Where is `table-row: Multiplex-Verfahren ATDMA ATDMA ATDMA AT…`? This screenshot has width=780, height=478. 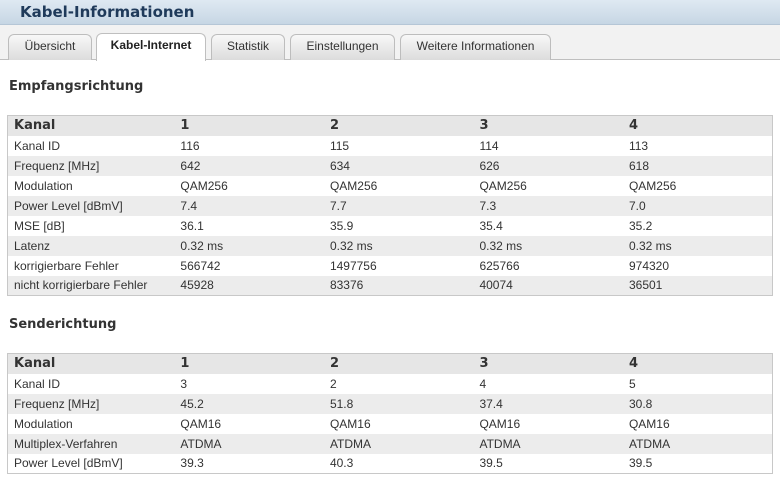
table-row: Multiplex-Verfahren ATDMA ATDMA ATDMA AT… is located at coordinates (390, 443).